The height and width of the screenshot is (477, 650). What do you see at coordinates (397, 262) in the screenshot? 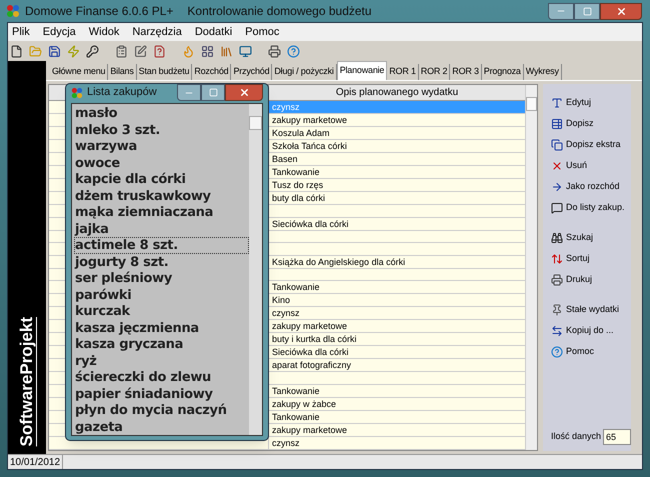
I see `table-row: Książka do Angielskiego dla córki` at bounding box center [397, 262].